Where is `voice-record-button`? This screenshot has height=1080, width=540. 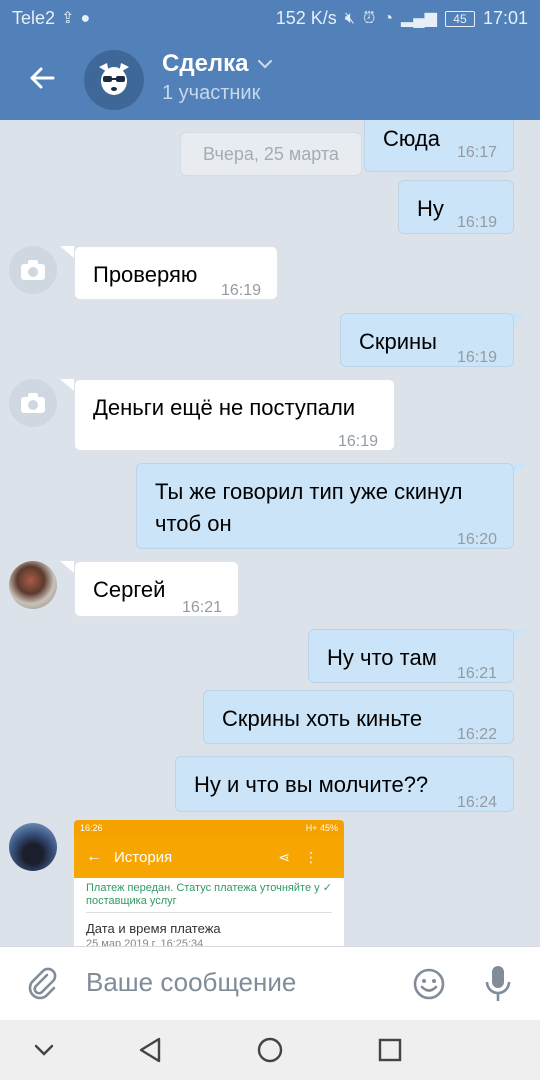
voice-record-button is located at coordinates (498, 984).